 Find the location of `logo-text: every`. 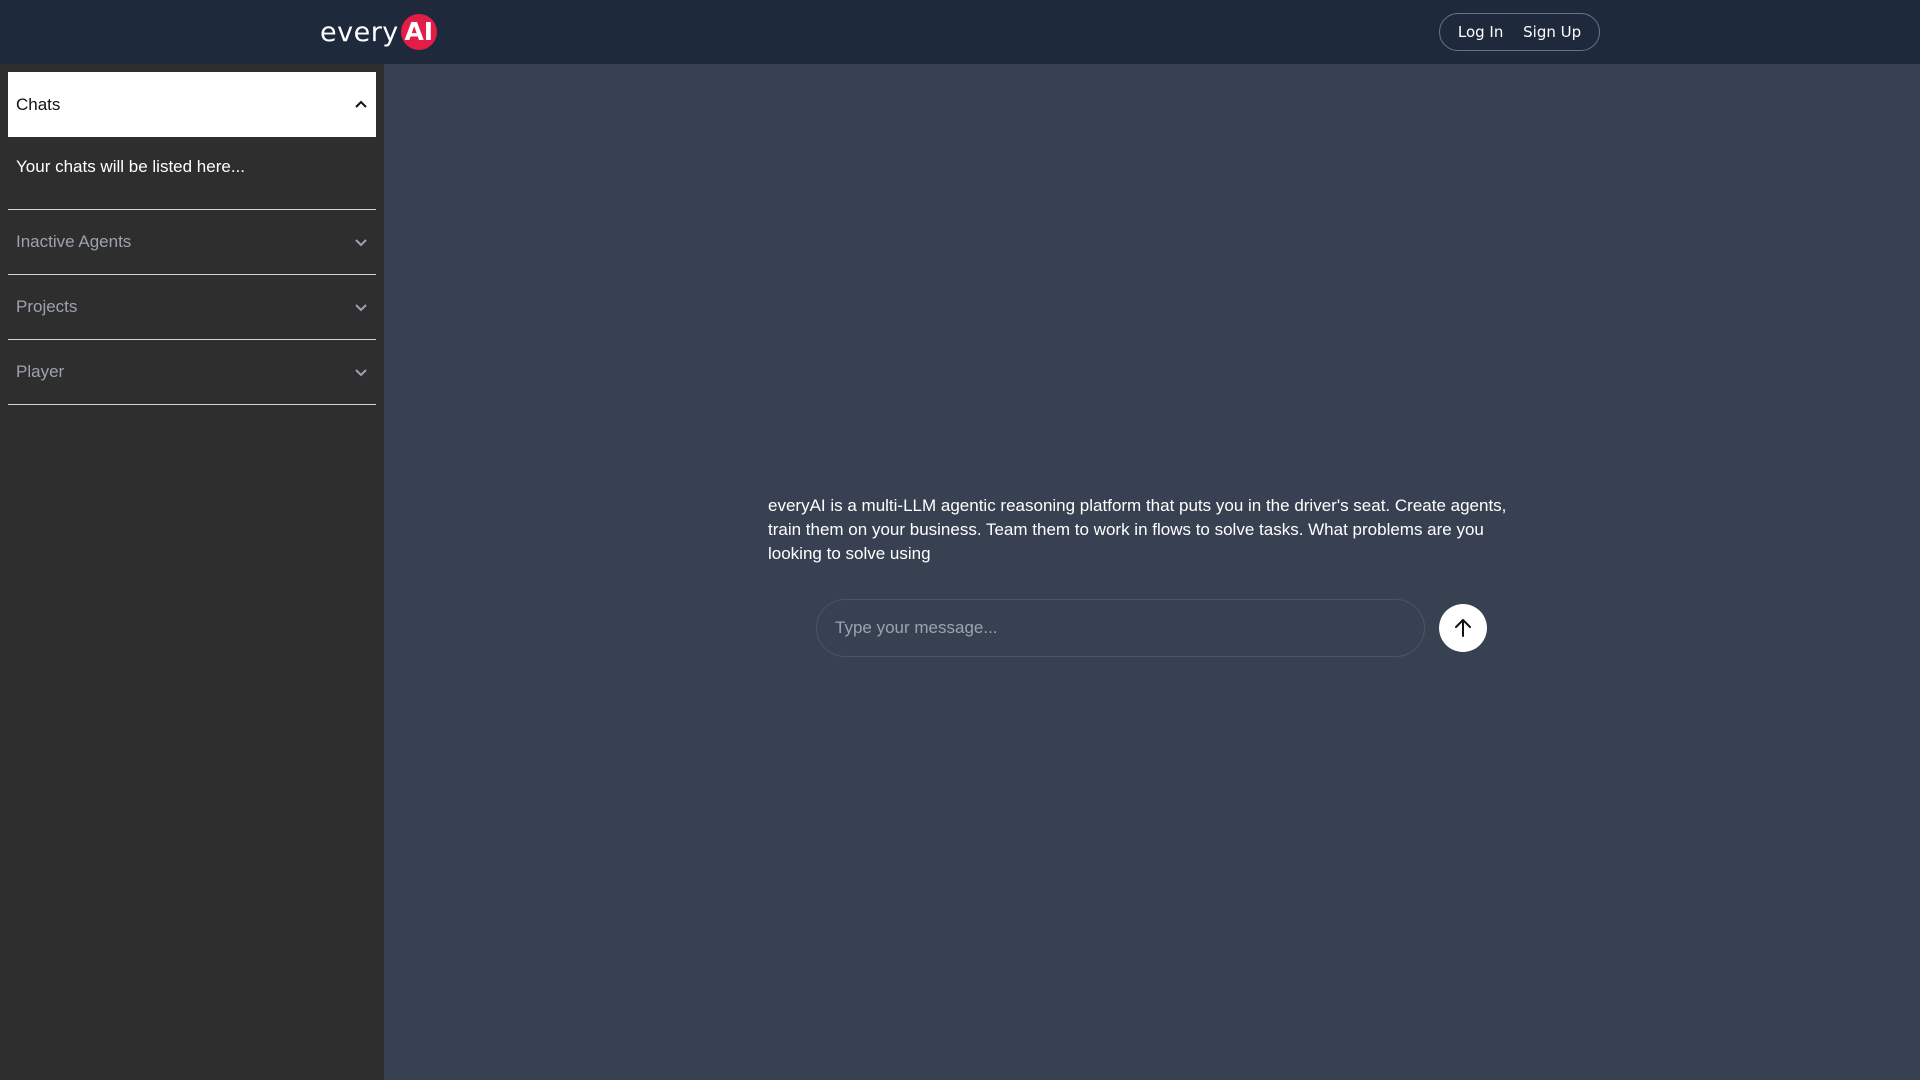

logo-text: every is located at coordinates (359, 32).